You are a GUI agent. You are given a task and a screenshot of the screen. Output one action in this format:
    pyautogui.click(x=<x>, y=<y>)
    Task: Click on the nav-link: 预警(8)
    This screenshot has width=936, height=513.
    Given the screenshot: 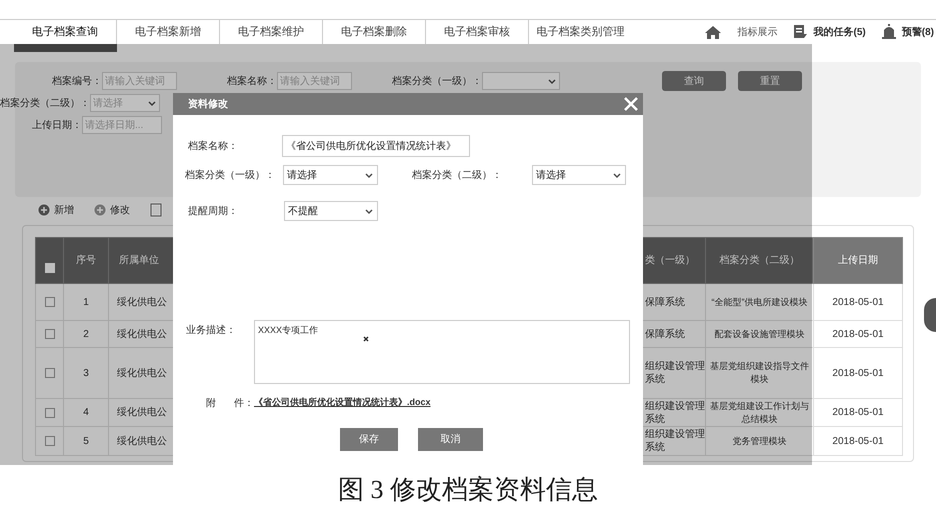 What is the action you would take?
    pyautogui.click(x=907, y=32)
    